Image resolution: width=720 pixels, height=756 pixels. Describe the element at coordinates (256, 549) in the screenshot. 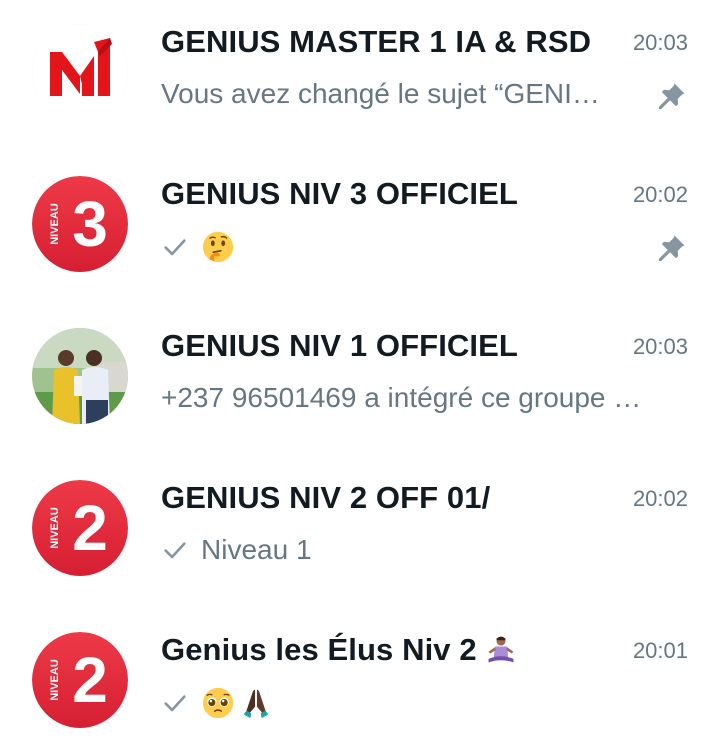

I see `chat-preview-text: Niveau 1` at that location.